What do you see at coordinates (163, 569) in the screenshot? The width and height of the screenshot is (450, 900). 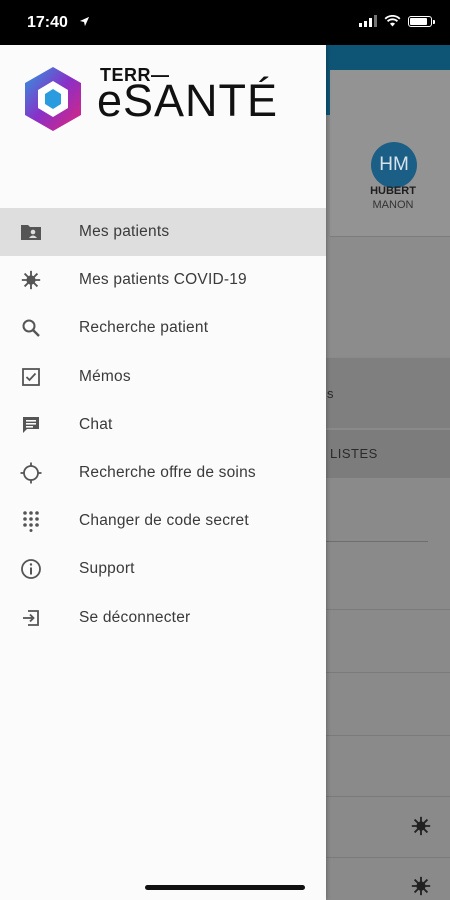 I see `menu-item-support: Support` at bounding box center [163, 569].